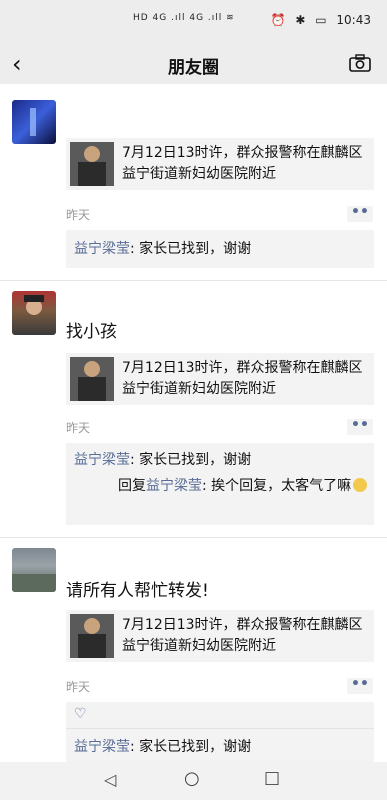 The width and height of the screenshot is (387, 800). Describe the element at coordinates (193, 68) in the screenshot. I see `page-title: 朋友圈` at that location.